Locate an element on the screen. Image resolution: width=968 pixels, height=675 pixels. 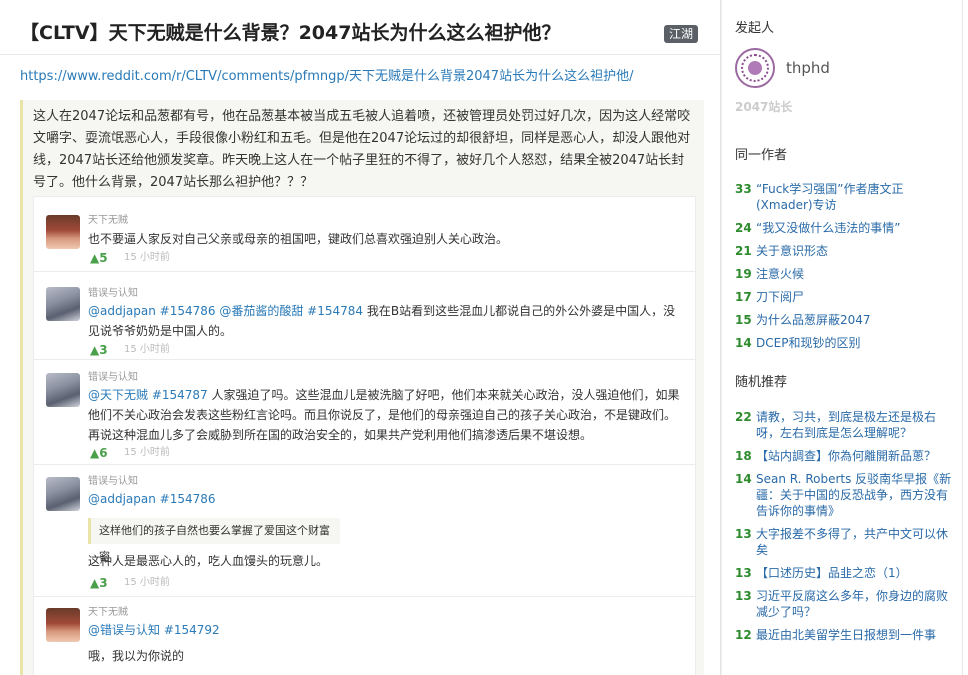
comment-text: 也不要逼人家反对自己父亲或母亲的祖国吧，键政们总喜欢强迫别人关心政治。 is located at coordinates (385, 239).